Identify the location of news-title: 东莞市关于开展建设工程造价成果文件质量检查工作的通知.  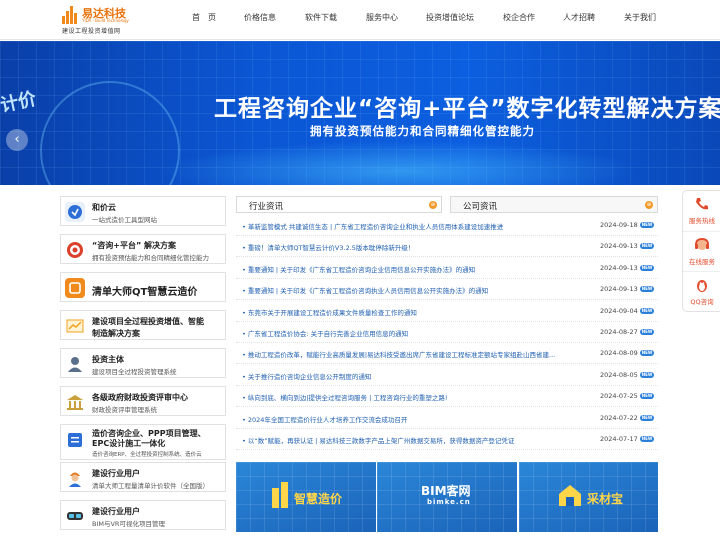
(418, 312).